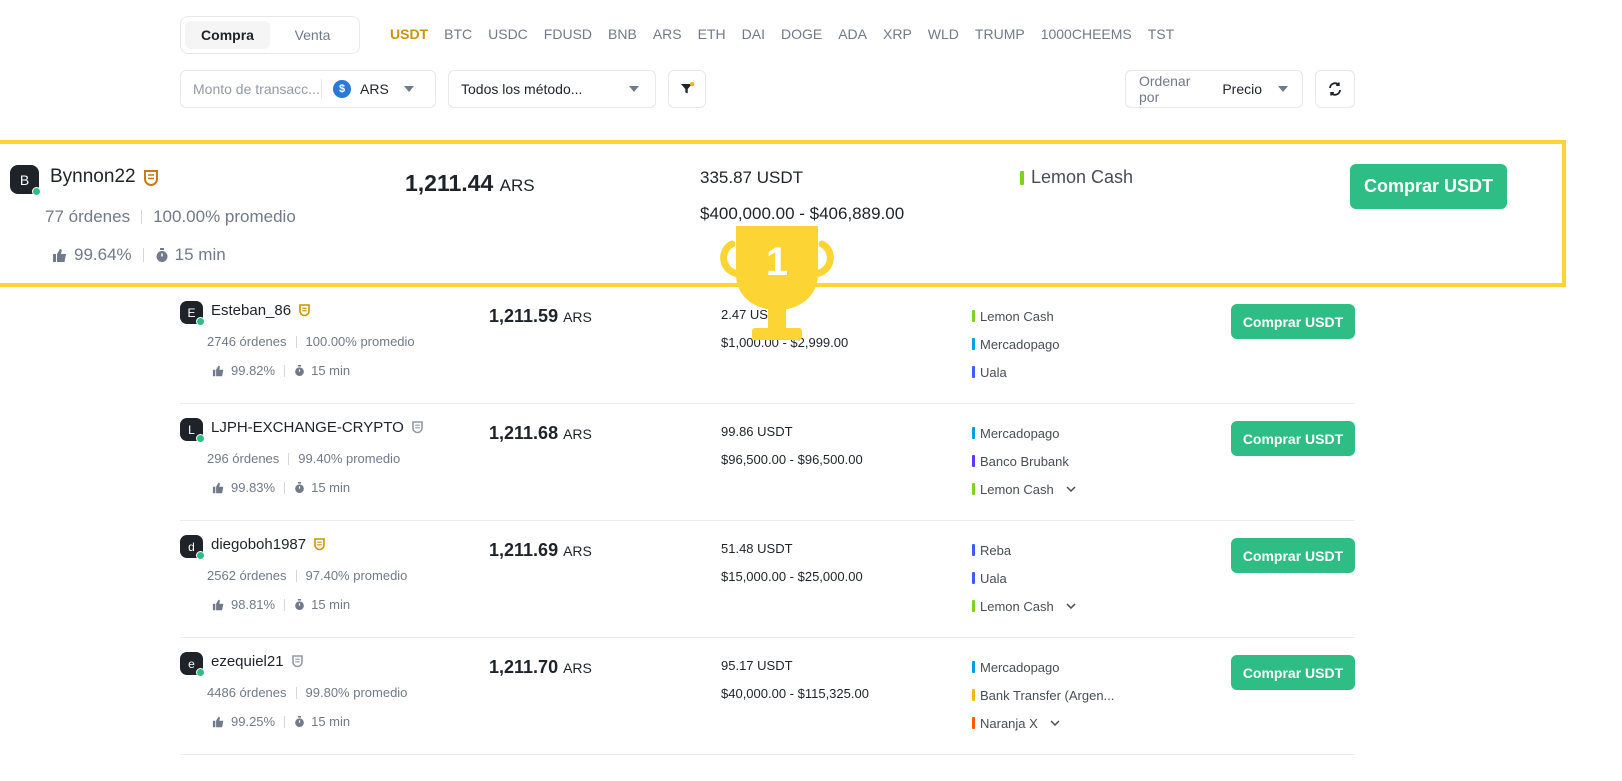 The height and width of the screenshot is (781, 1622). I want to click on merchant-stats: 77 órdenes 100.00% promedio, so click(170, 217).